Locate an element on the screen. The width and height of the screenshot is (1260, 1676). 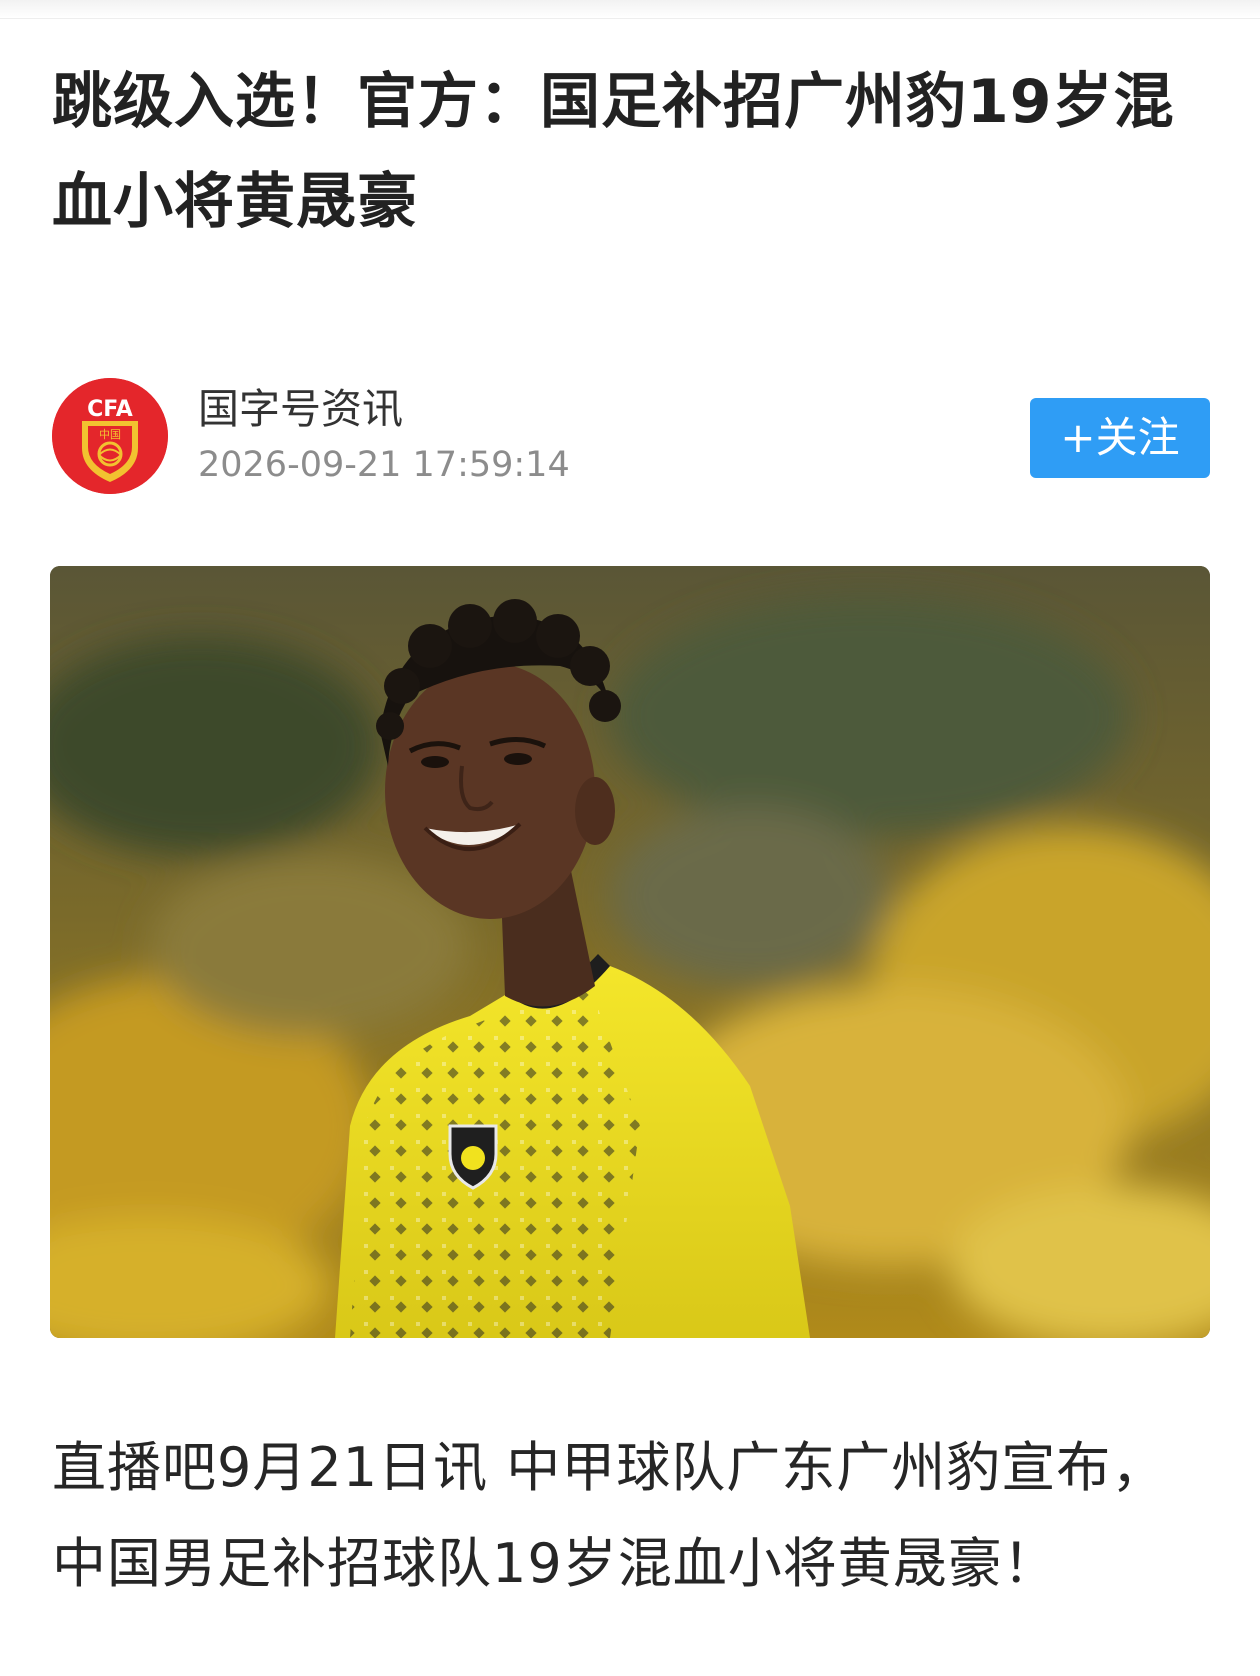
top-divider is located at coordinates (630, 9).